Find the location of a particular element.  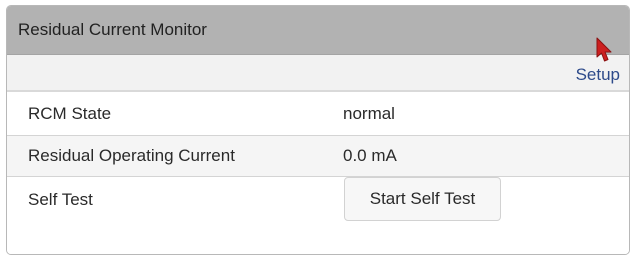

action-bar: Setup is located at coordinates (318, 73).